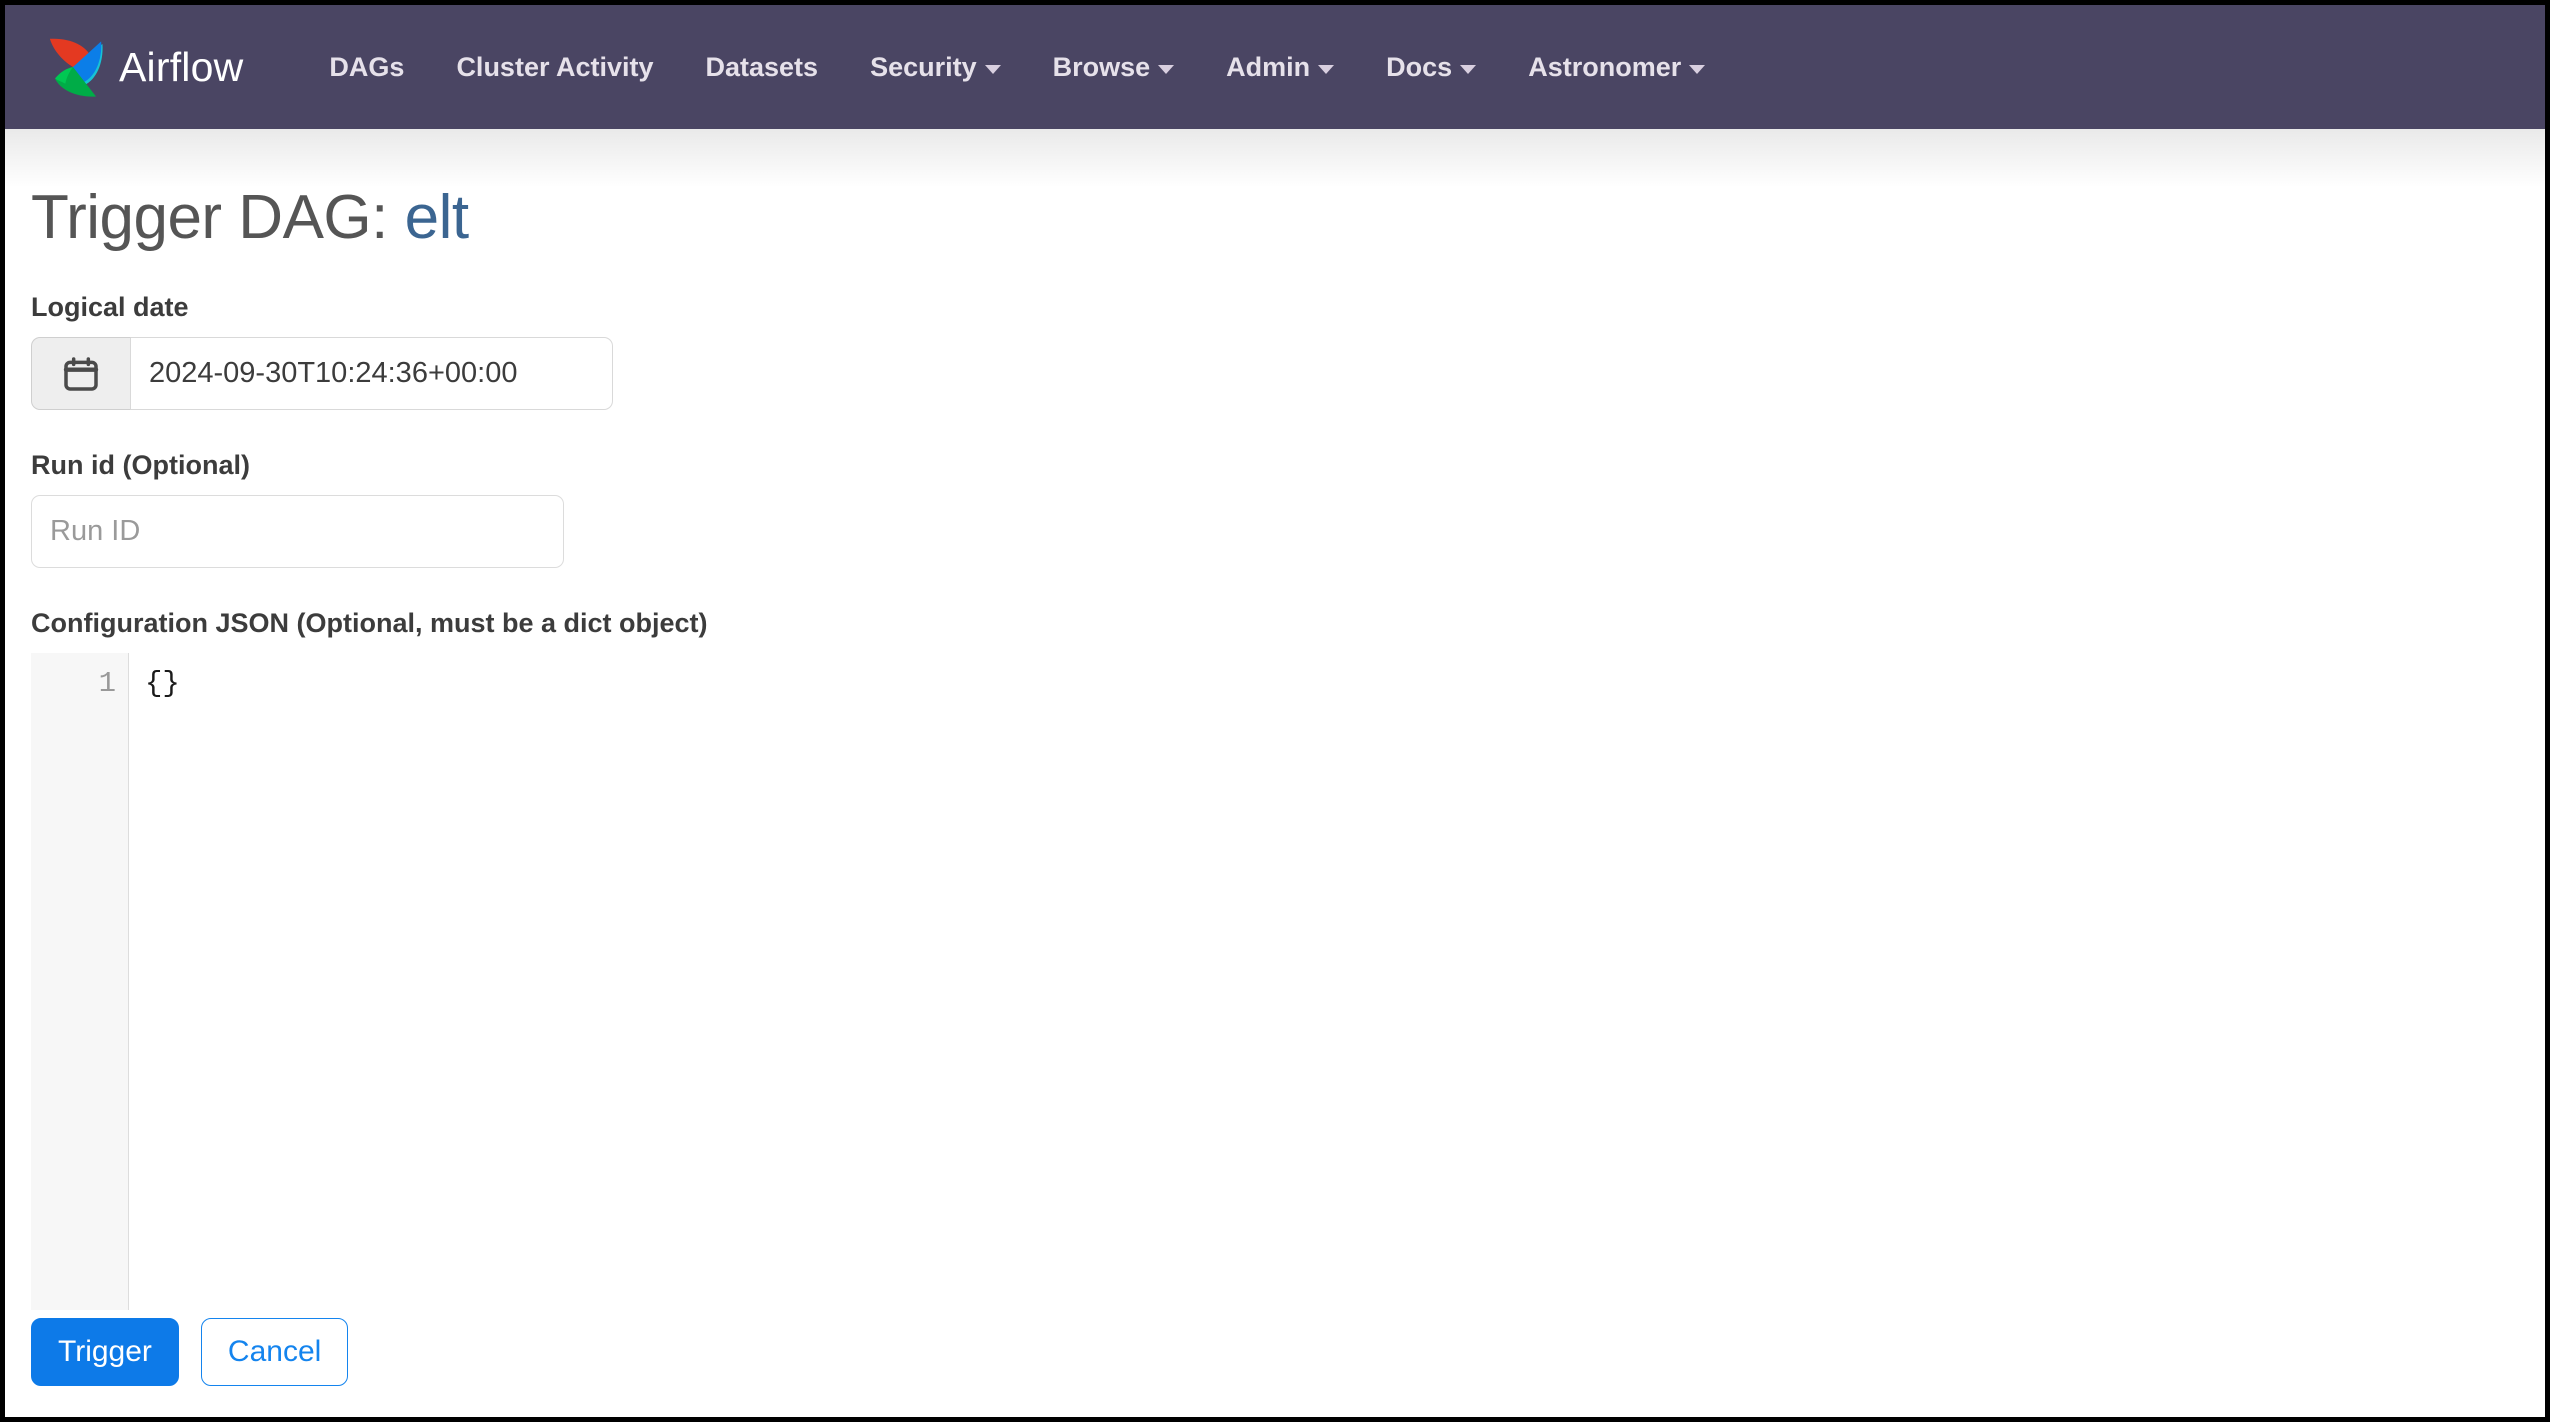 The image size is (2550, 1422). I want to click on nav-item-label: Datasets, so click(762, 66).